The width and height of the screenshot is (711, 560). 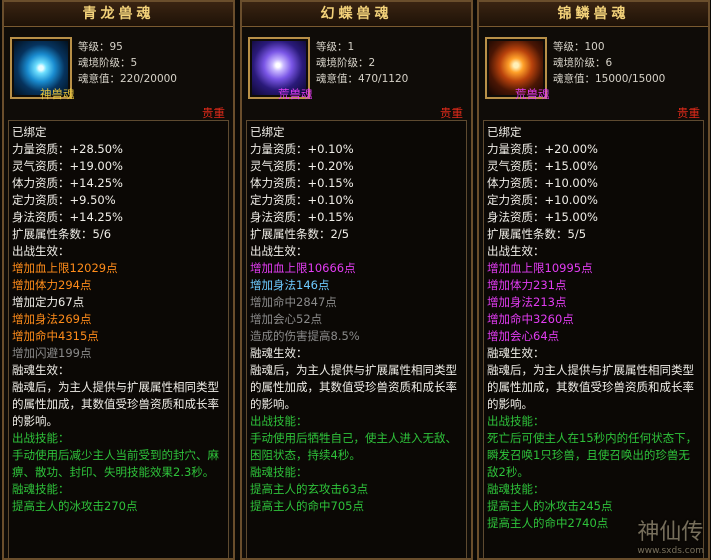 I want to click on fuse-skill-text-2: 提高主人的命中705点, so click(x=307, y=506).